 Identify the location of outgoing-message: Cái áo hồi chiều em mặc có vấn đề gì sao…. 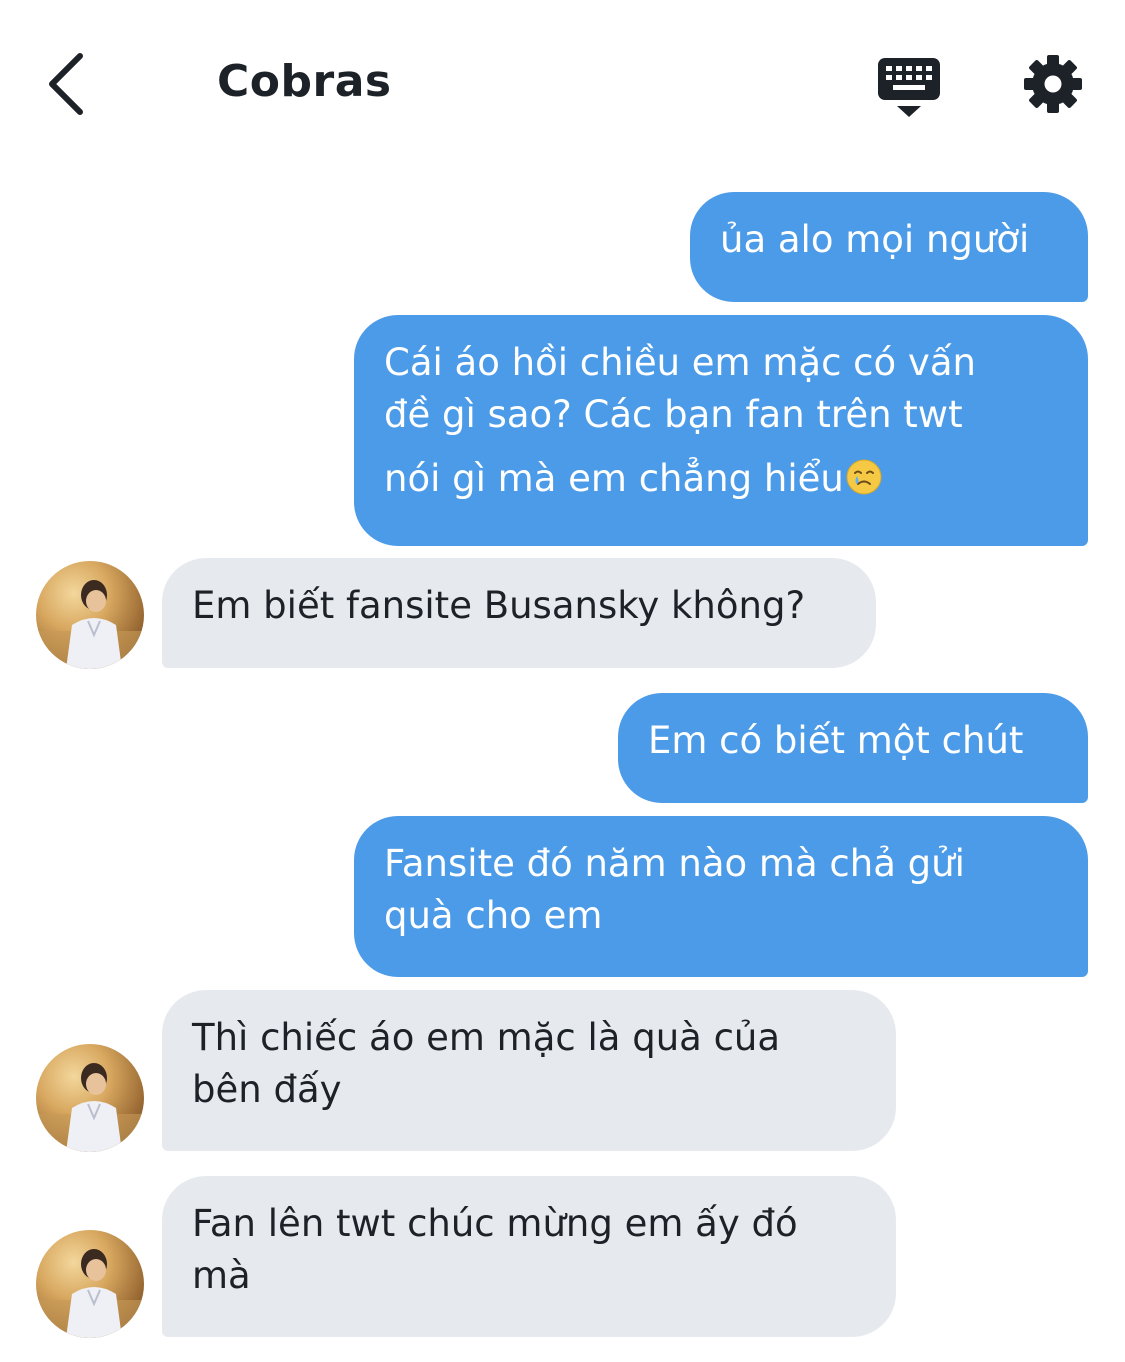
(721, 430).